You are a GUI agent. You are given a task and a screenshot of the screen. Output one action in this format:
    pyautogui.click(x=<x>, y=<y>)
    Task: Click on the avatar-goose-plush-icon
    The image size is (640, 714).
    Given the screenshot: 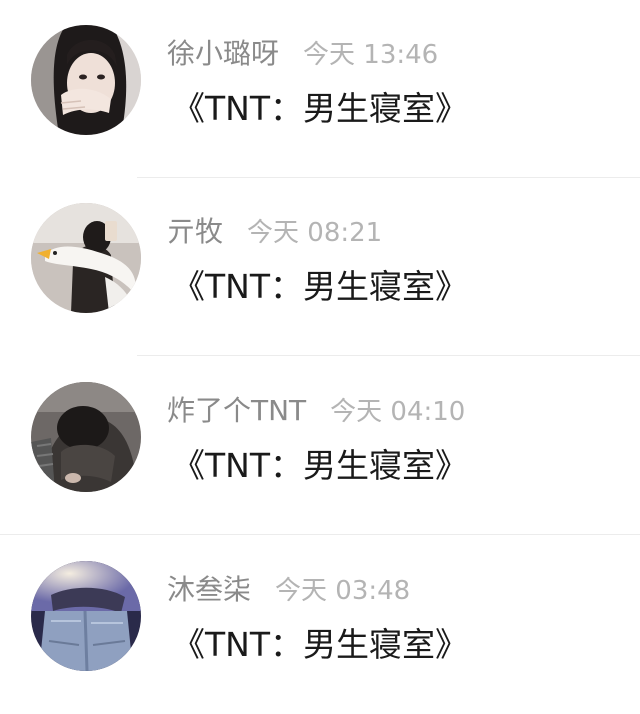 What is the action you would take?
    pyautogui.click(x=86, y=258)
    